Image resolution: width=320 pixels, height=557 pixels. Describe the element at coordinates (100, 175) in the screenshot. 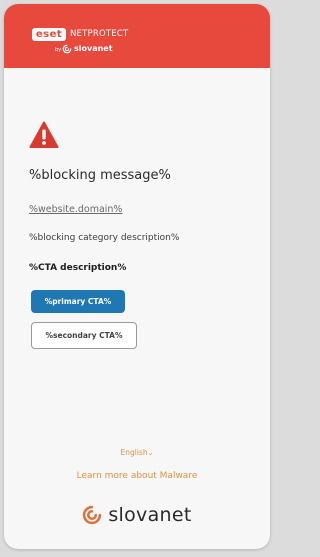

I see `blocking-message-title: %blocking message%` at that location.